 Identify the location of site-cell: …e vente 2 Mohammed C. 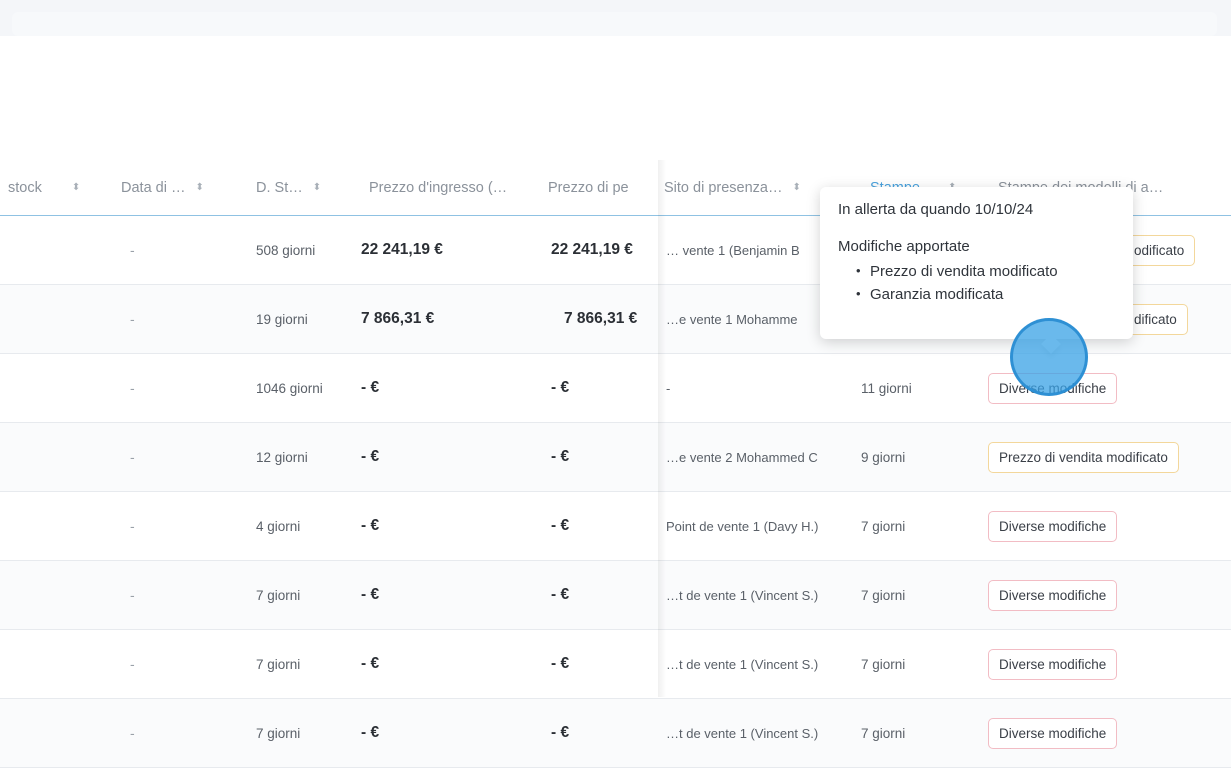
(742, 457).